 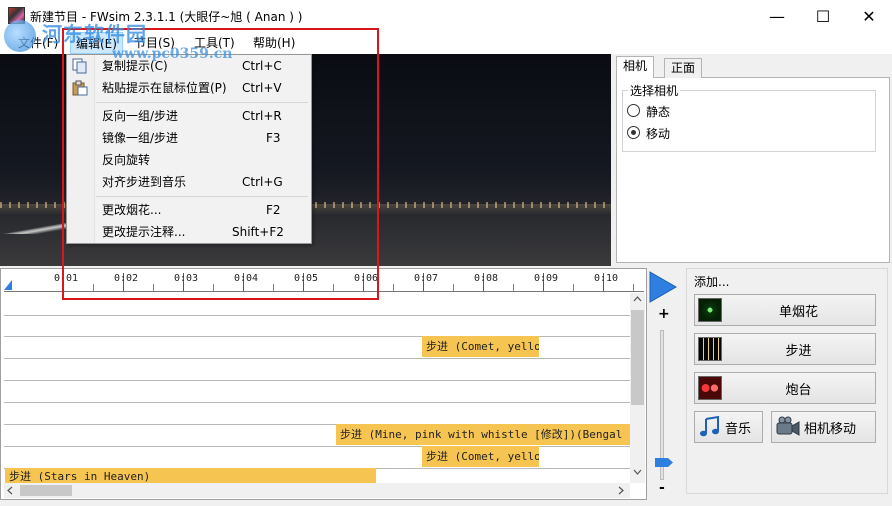 I want to click on add-step-button: 步进, so click(x=785, y=349).